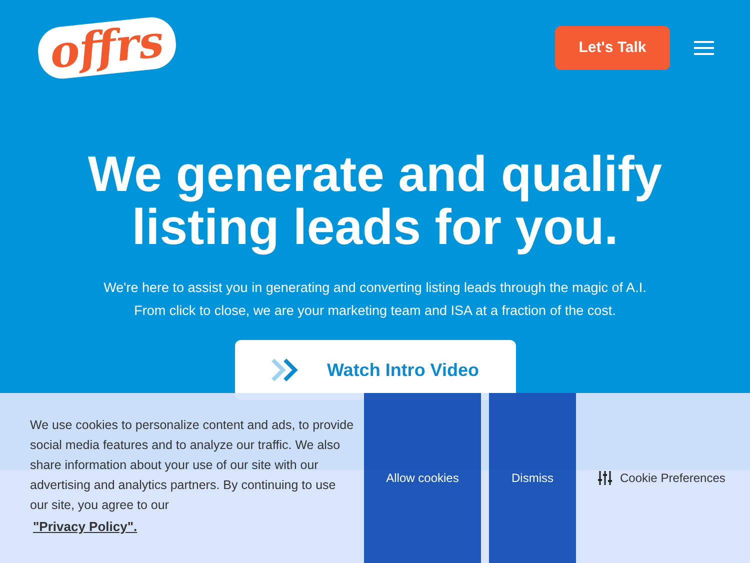  I want to click on hero-title: We generate and qualify listing leads for you., so click(375, 201).